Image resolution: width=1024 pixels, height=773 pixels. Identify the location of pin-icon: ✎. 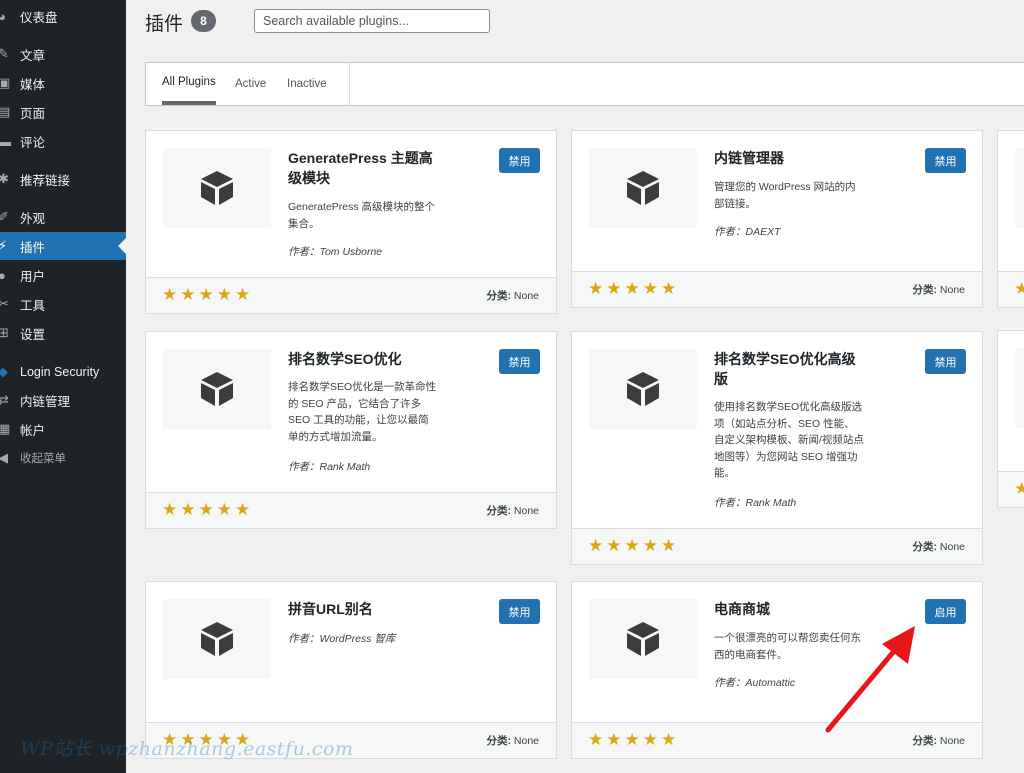
(4, 53).